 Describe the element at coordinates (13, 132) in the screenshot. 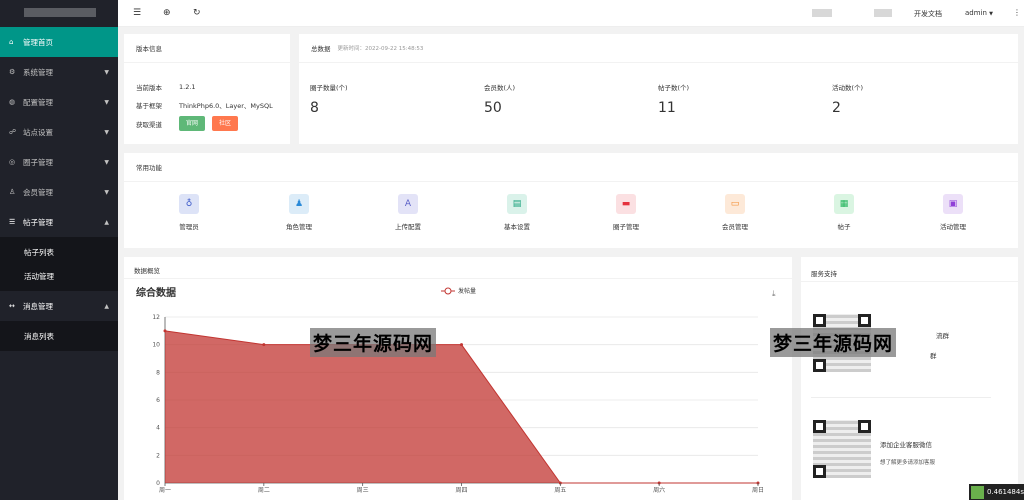

I see `site-icon: ☍` at that location.